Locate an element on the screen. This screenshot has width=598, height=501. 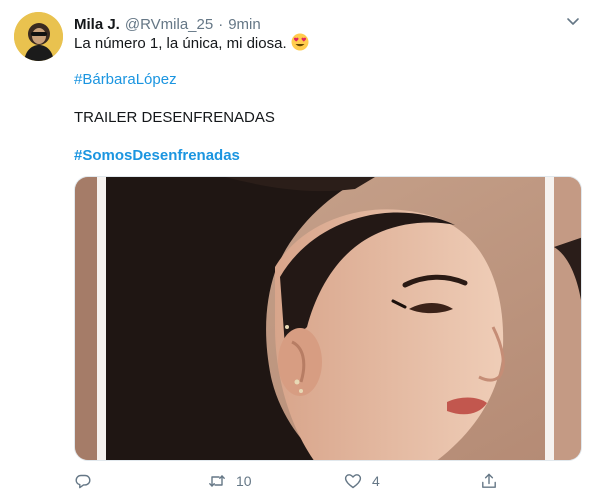
share-button is located at coordinates (489, 481).